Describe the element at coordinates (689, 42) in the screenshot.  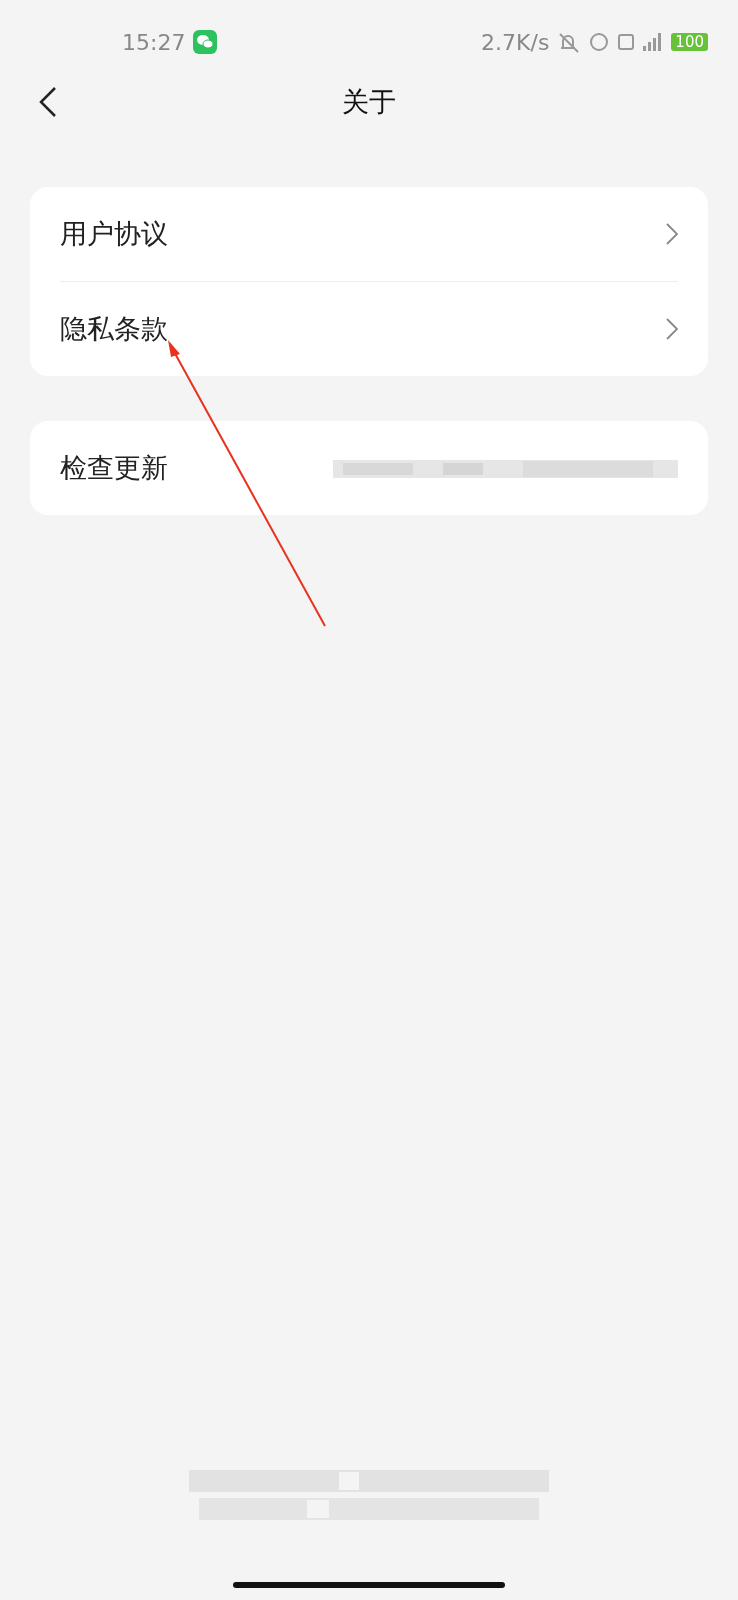
I see `battery-level: 100` at that location.